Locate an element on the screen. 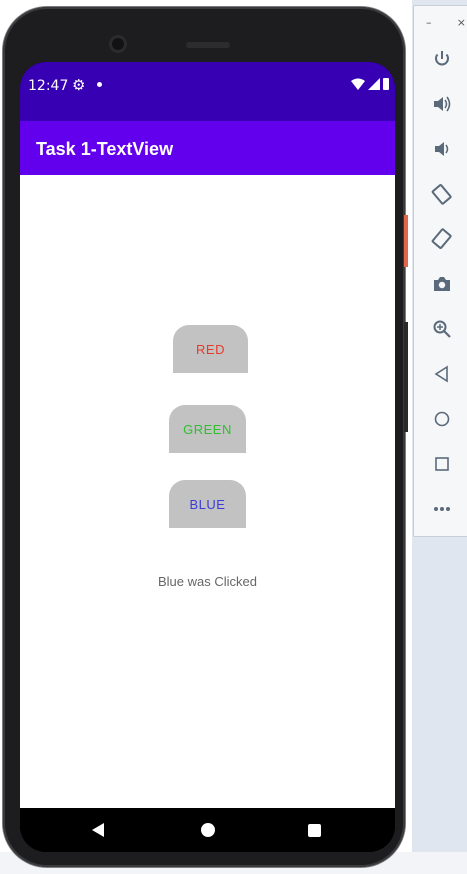 This screenshot has width=467, height=874. minimize-icon: – is located at coordinates (429, 22).